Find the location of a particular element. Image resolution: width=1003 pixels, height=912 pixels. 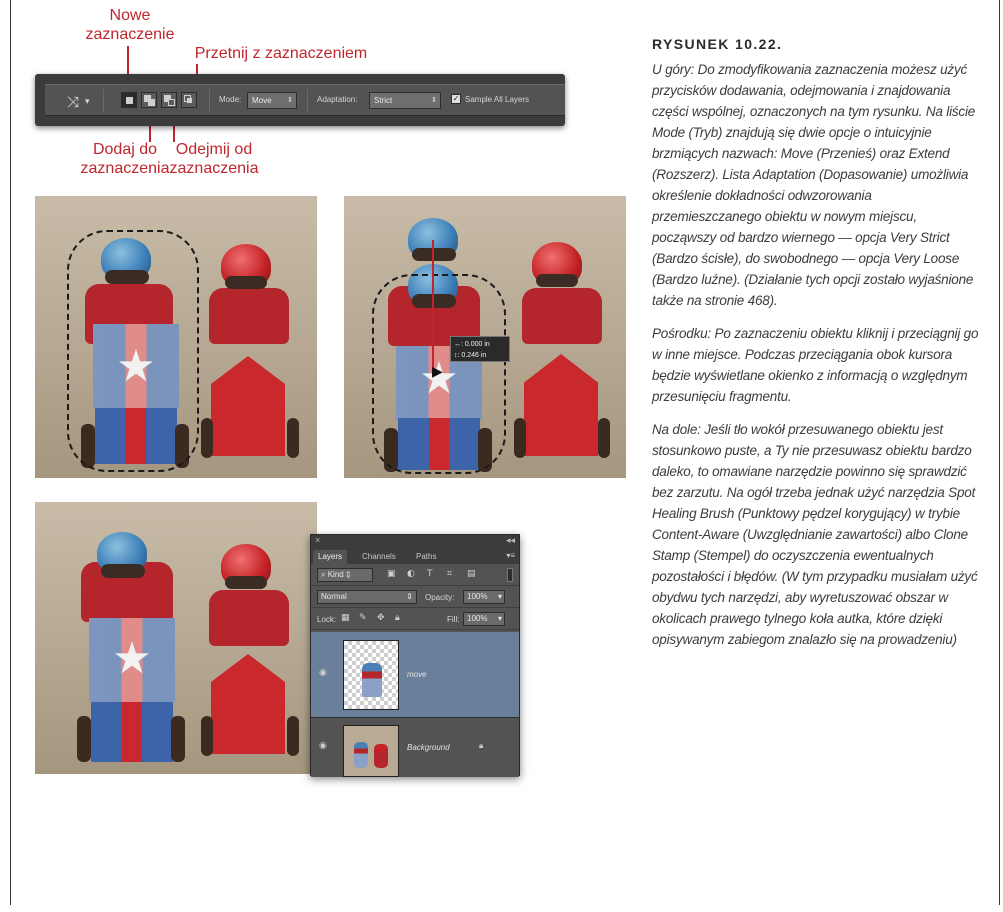

drag-line is located at coordinates (433, 307).